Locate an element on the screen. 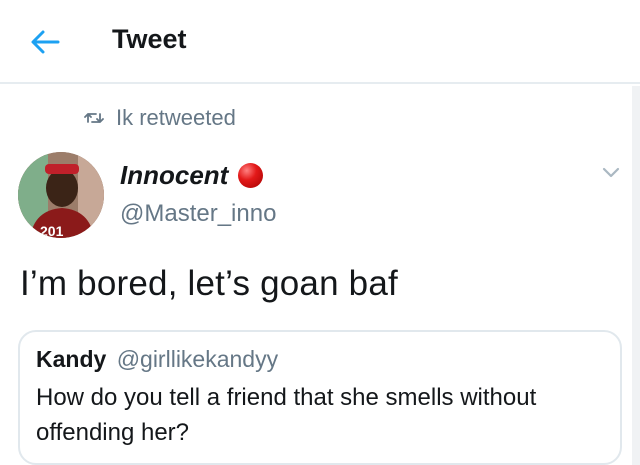  arrow-left-icon is located at coordinates (45, 42).